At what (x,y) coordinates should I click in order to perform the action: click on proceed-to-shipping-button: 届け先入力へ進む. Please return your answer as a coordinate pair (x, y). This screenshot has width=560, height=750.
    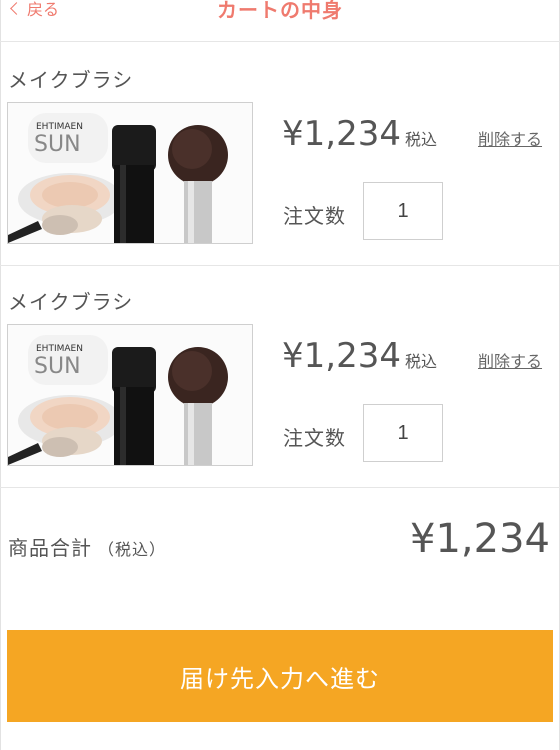
    Looking at the image, I should click on (280, 676).